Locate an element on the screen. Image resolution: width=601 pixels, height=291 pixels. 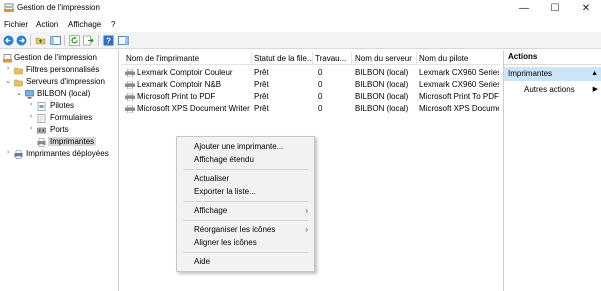
tree-item-formulaires: › Formulaires is located at coordinates (72, 118).